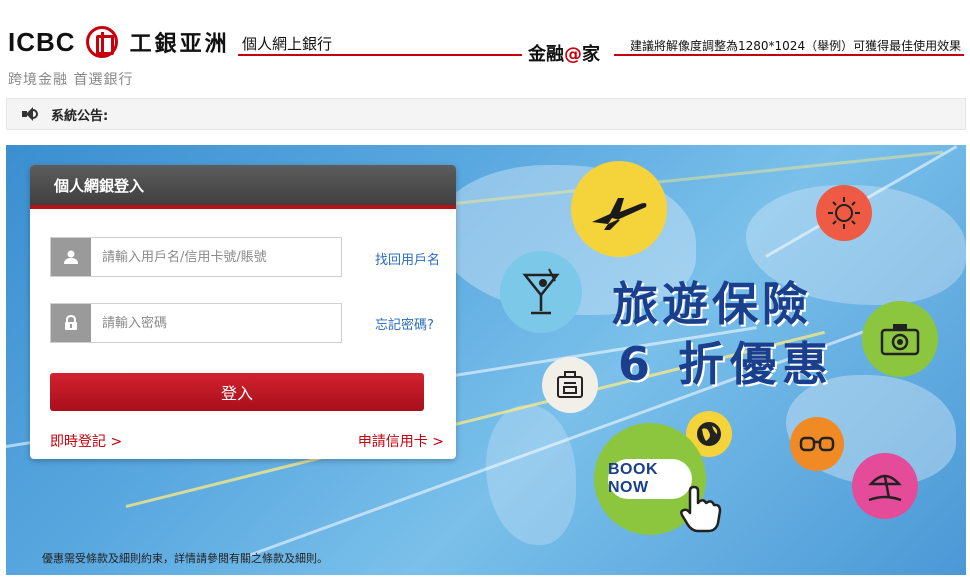 This screenshot has width=970, height=580. Describe the element at coordinates (86, 441) in the screenshot. I see `register-link: 即時登記 >` at that location.